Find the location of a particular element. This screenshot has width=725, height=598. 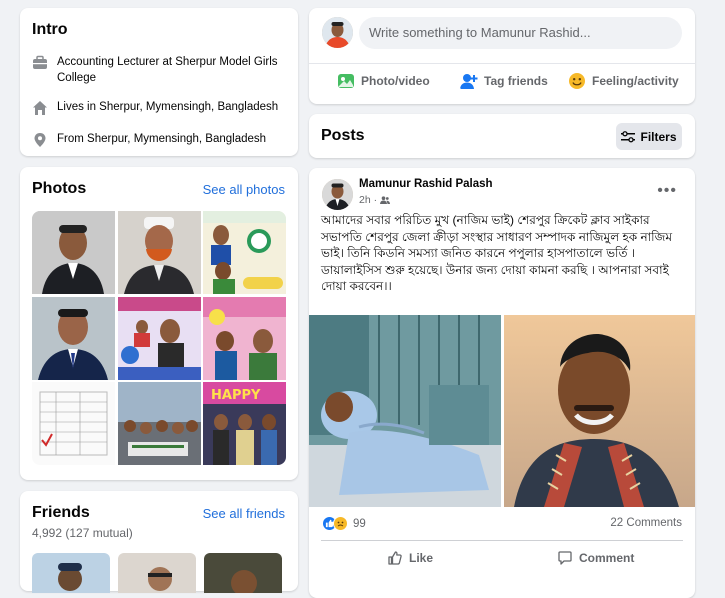

reaction-summary: 99 is located at coordinates (344, 523).